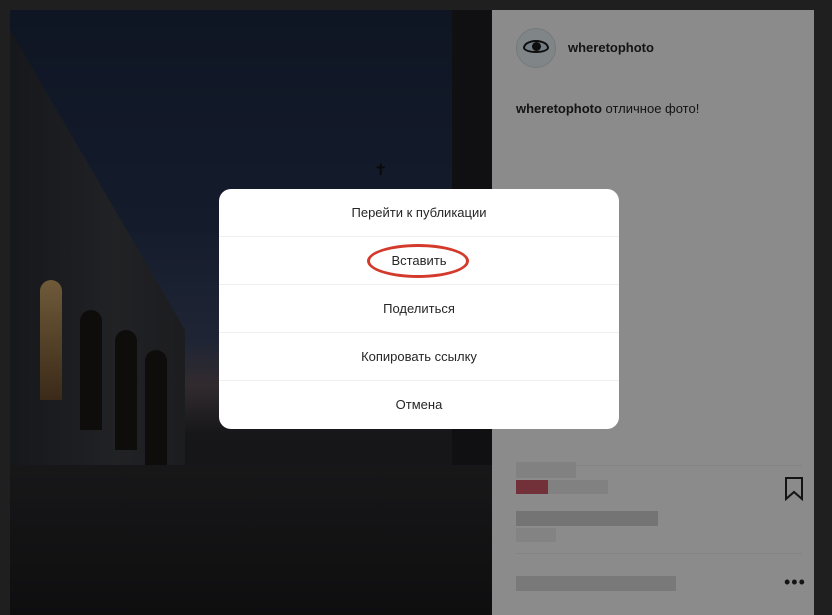  What do you see at coordinates (419, 357) in the screenshot?
I see `menu-item-copy-link: Копировать ссылку` at bounding box center [419, 357].